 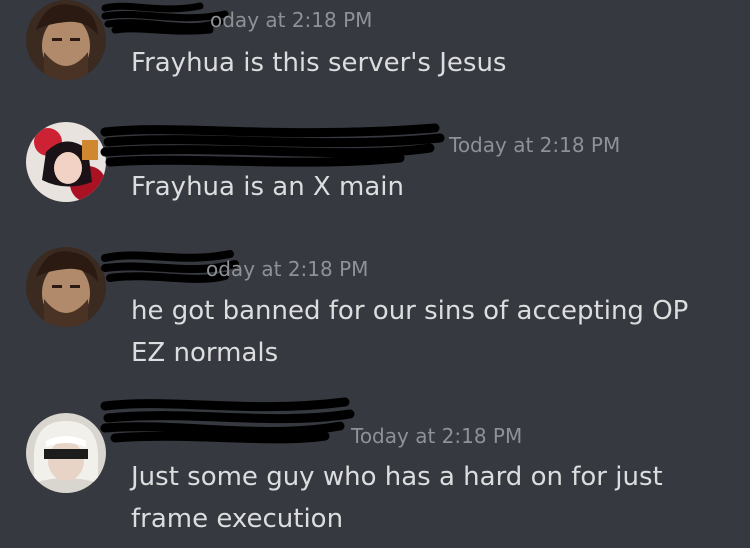 I want to click on message-text: Frayhua is an X main, so click(x=425, y=187).